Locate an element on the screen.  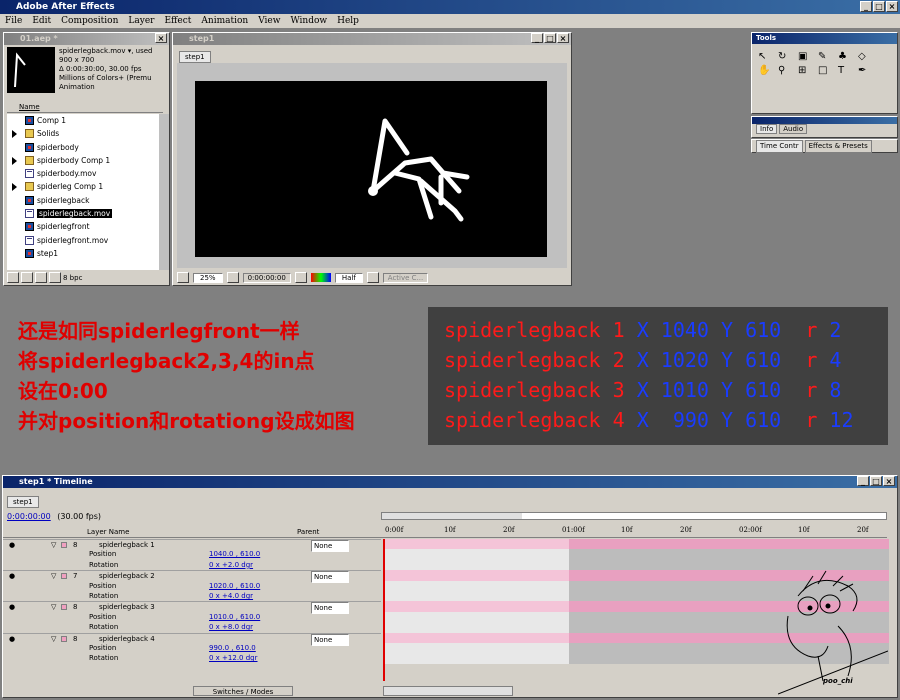
timeline-tab: step1 is located at coordinates (23, 502).